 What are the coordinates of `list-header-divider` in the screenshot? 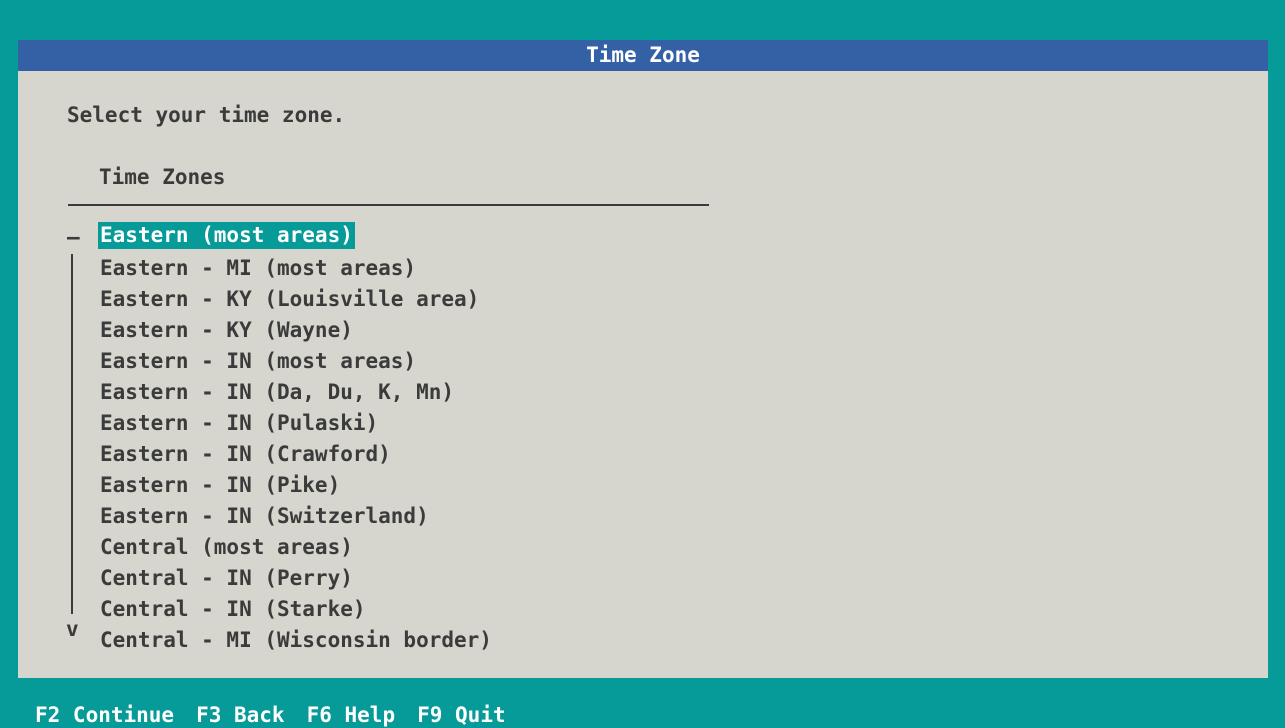 It's located at (388, 205).